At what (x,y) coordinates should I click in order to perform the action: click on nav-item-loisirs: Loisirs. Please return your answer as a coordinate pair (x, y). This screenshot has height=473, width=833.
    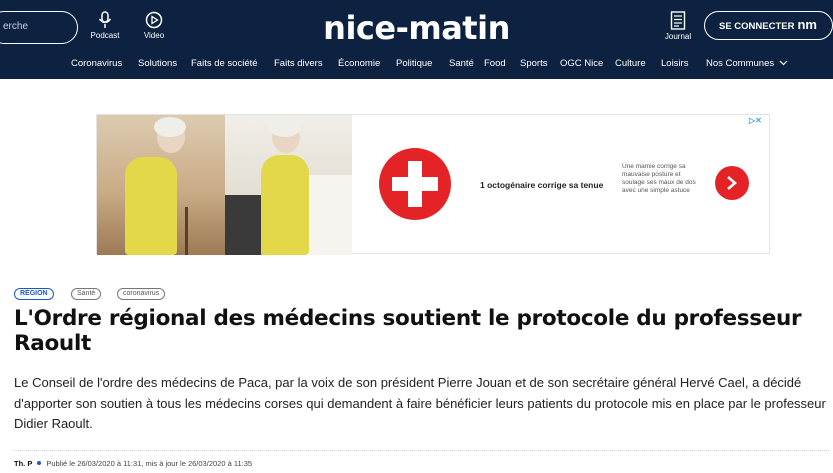
    Looking at the image, I should click on (674, 63).